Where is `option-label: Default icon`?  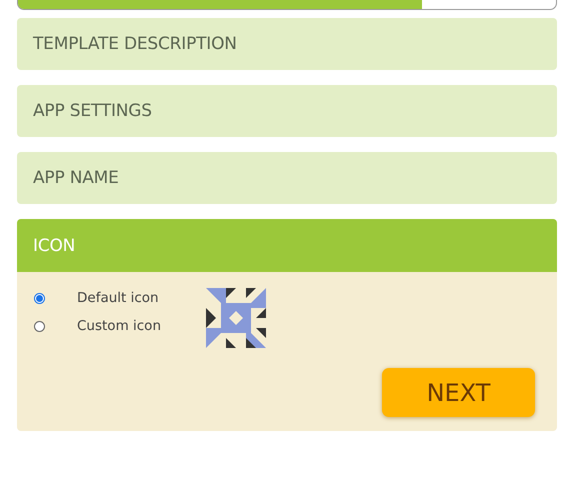 option-label: Default icon is located at coordinates (118, 298).